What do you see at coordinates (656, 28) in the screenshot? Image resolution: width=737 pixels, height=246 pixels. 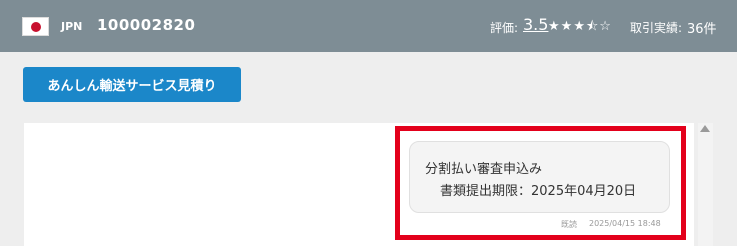 I see `deals-label: 取引実績:` at bounding box center [656, 28].